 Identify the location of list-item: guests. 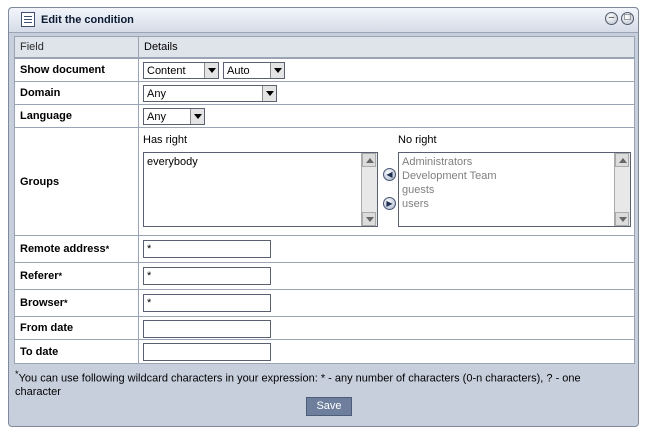
(514, 190).